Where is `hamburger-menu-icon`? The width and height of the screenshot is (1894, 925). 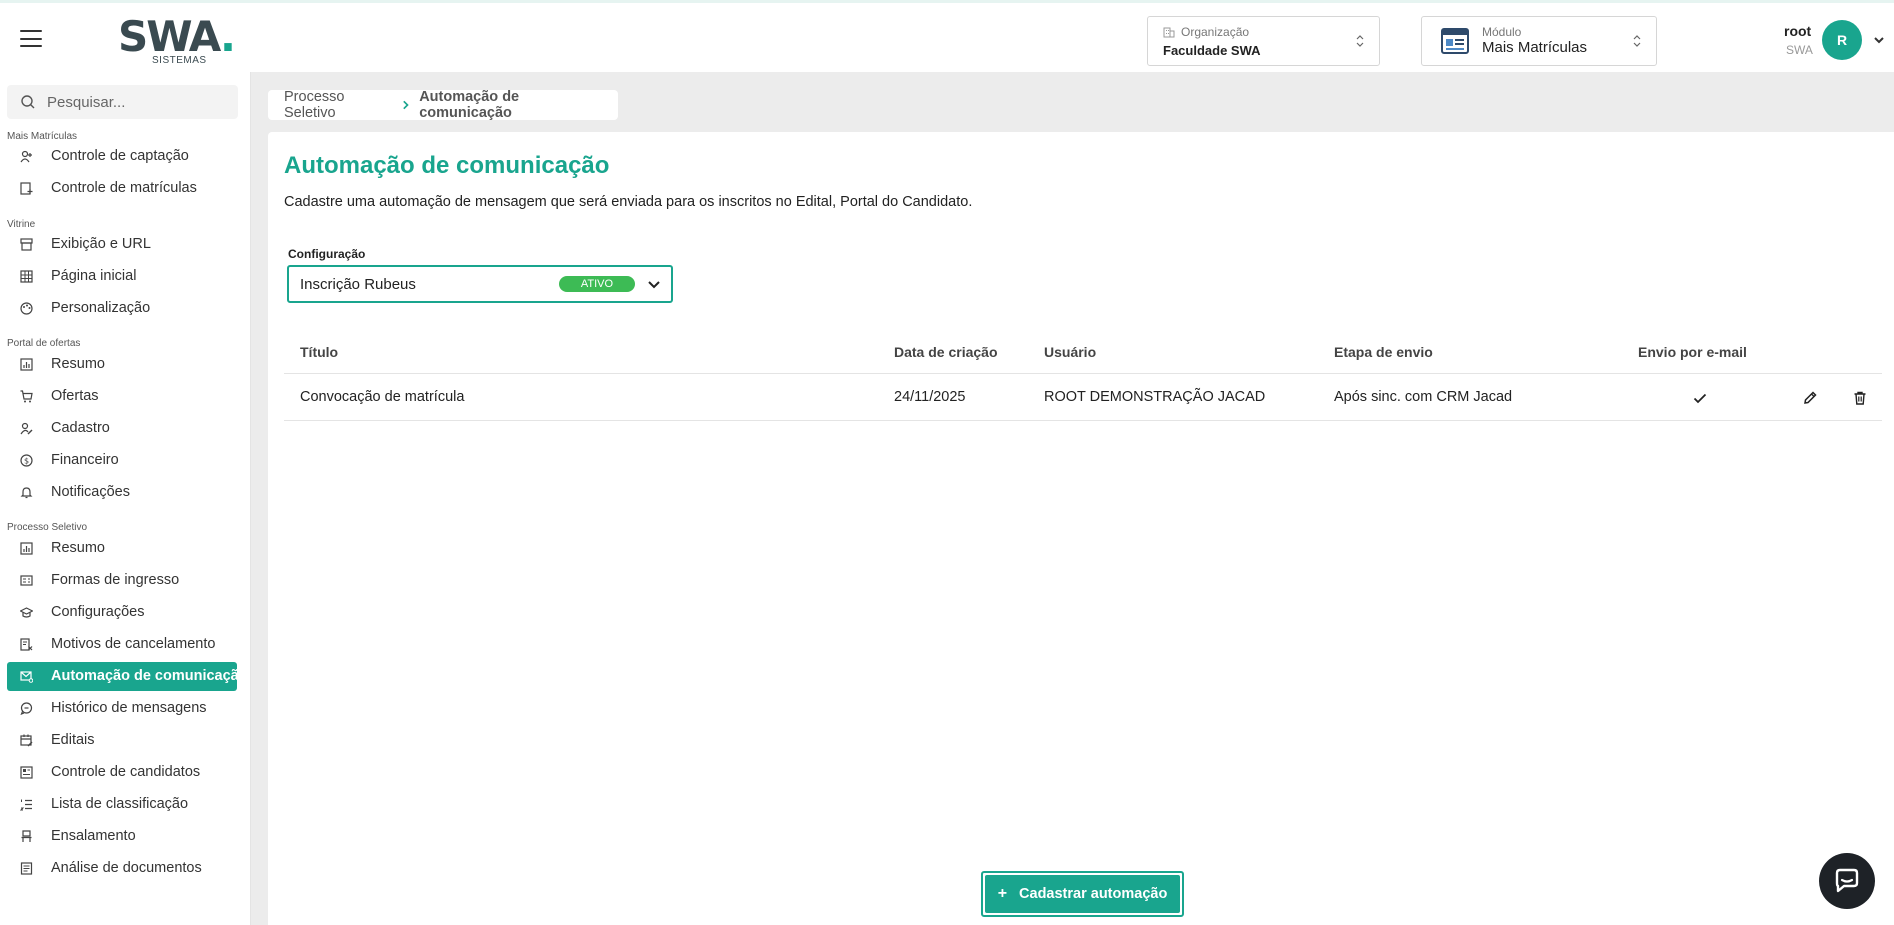
hamburger-menu-icon is located at coordinates (31, 38).